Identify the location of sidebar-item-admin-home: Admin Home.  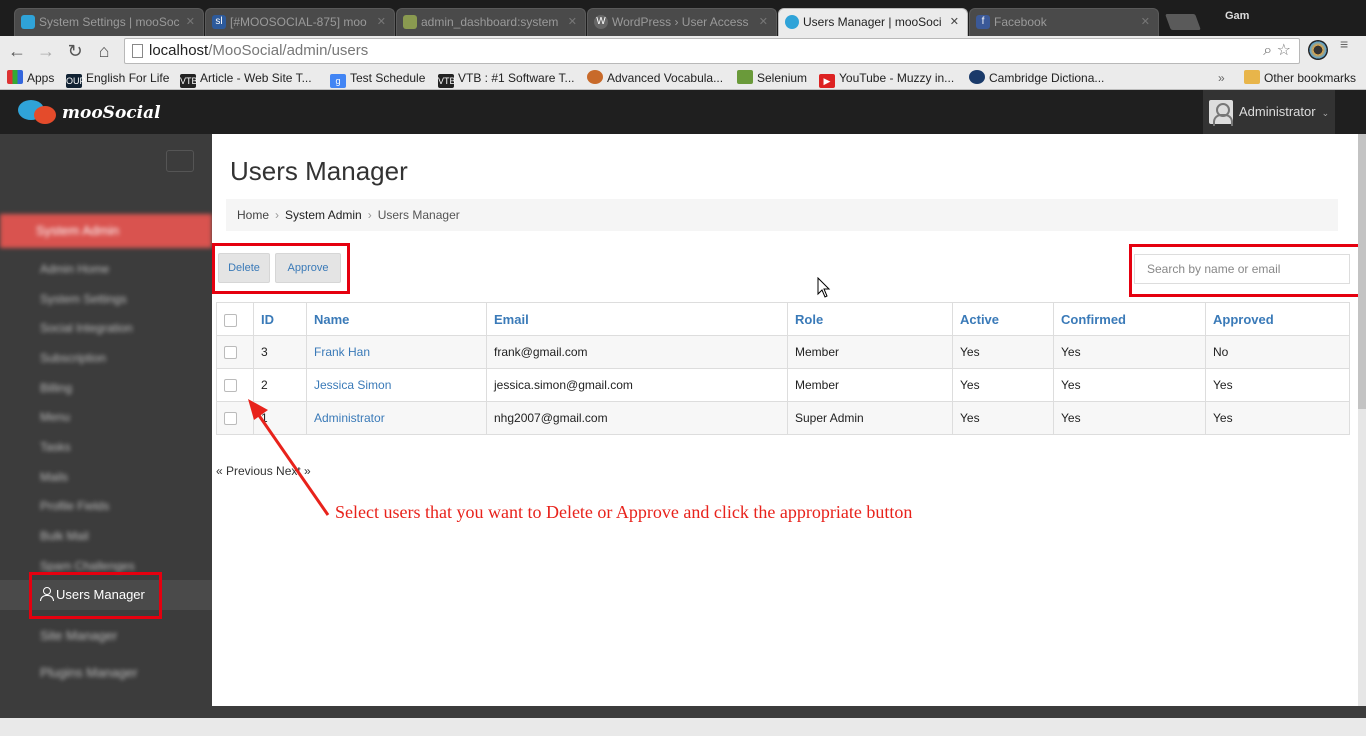
(106, 269).